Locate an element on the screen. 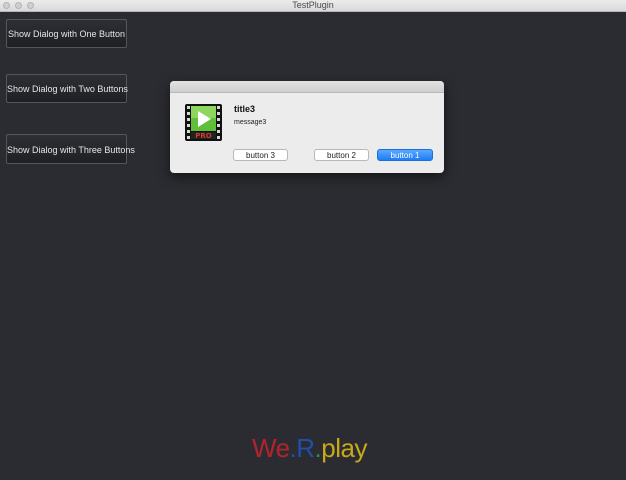  svg-text: PRO is located at coordinates (203, 136).